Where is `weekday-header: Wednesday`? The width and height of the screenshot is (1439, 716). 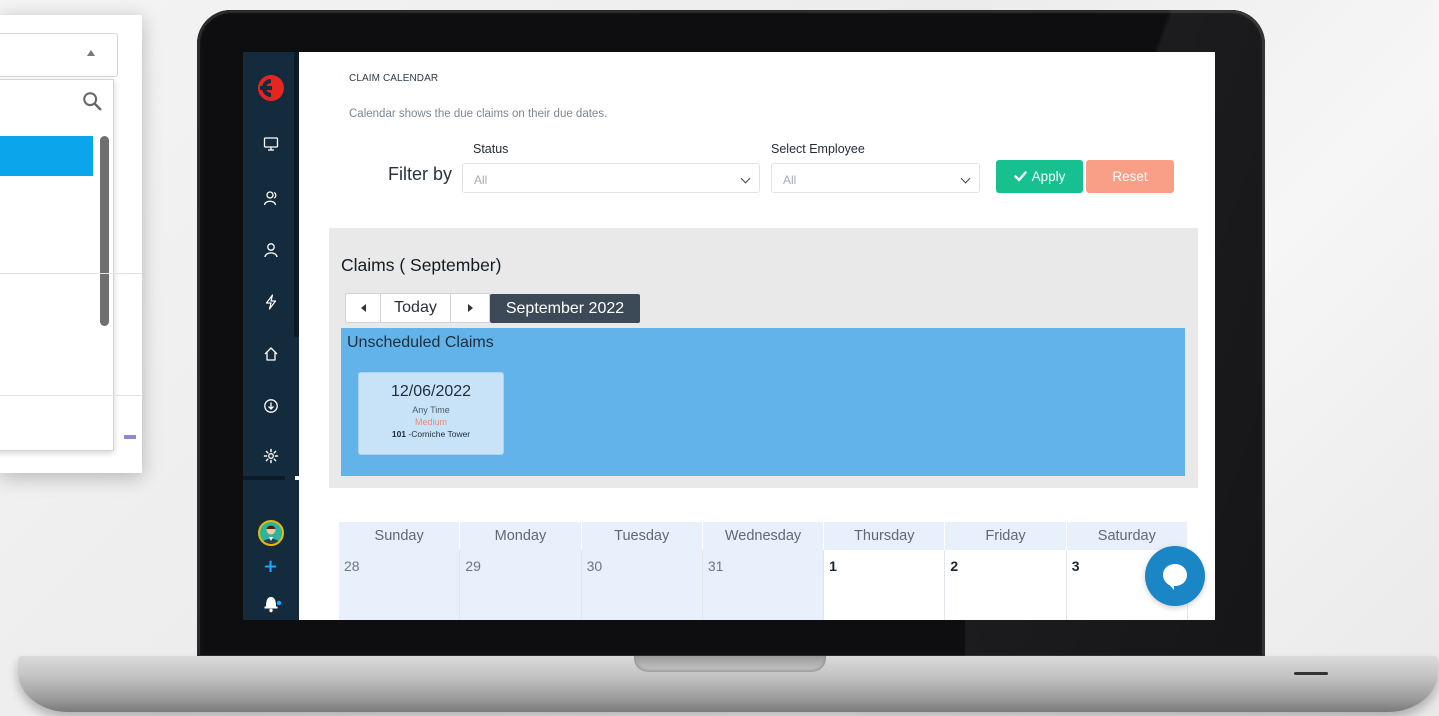
weekday-header: Wednesday is located at coordinates (764, 536).